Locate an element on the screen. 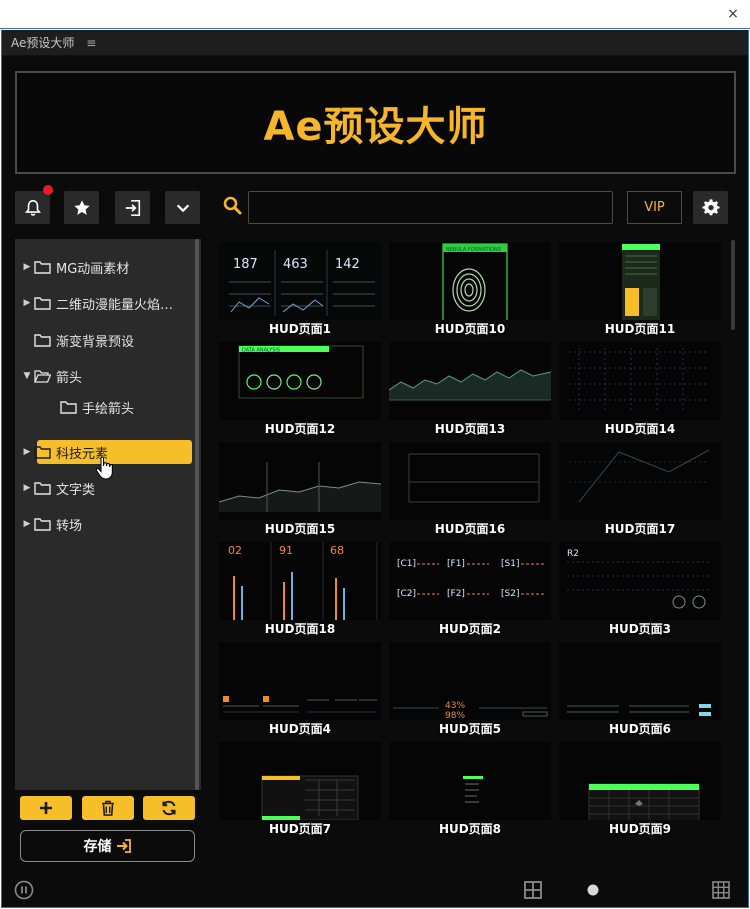 The height and width of the screenshot is (909, 750). search-input is located at coordinates (430, 207).